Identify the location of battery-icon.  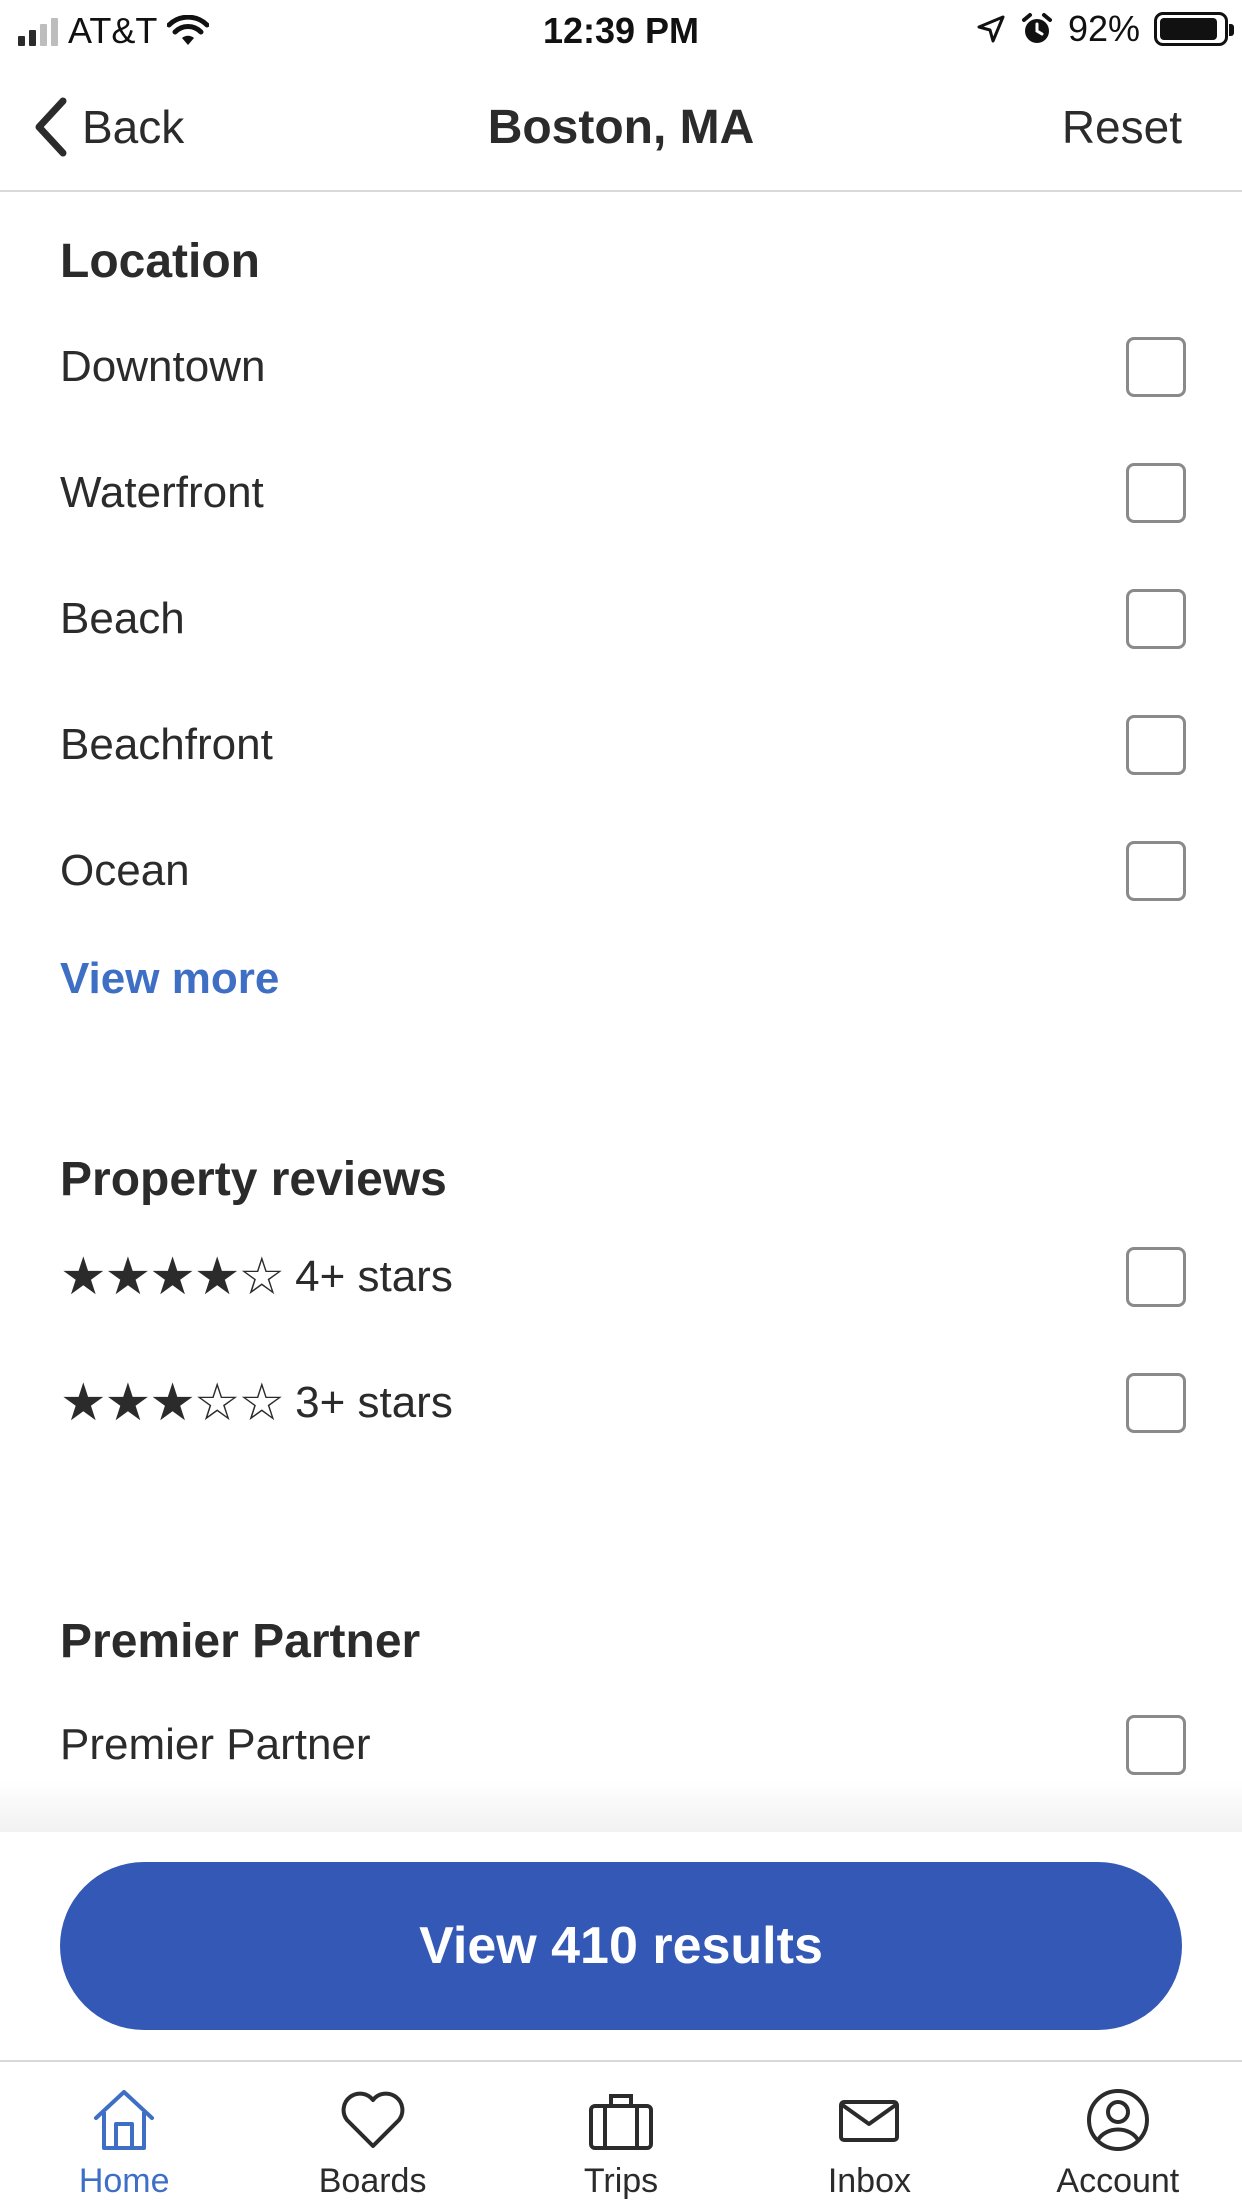
(1194, 29).